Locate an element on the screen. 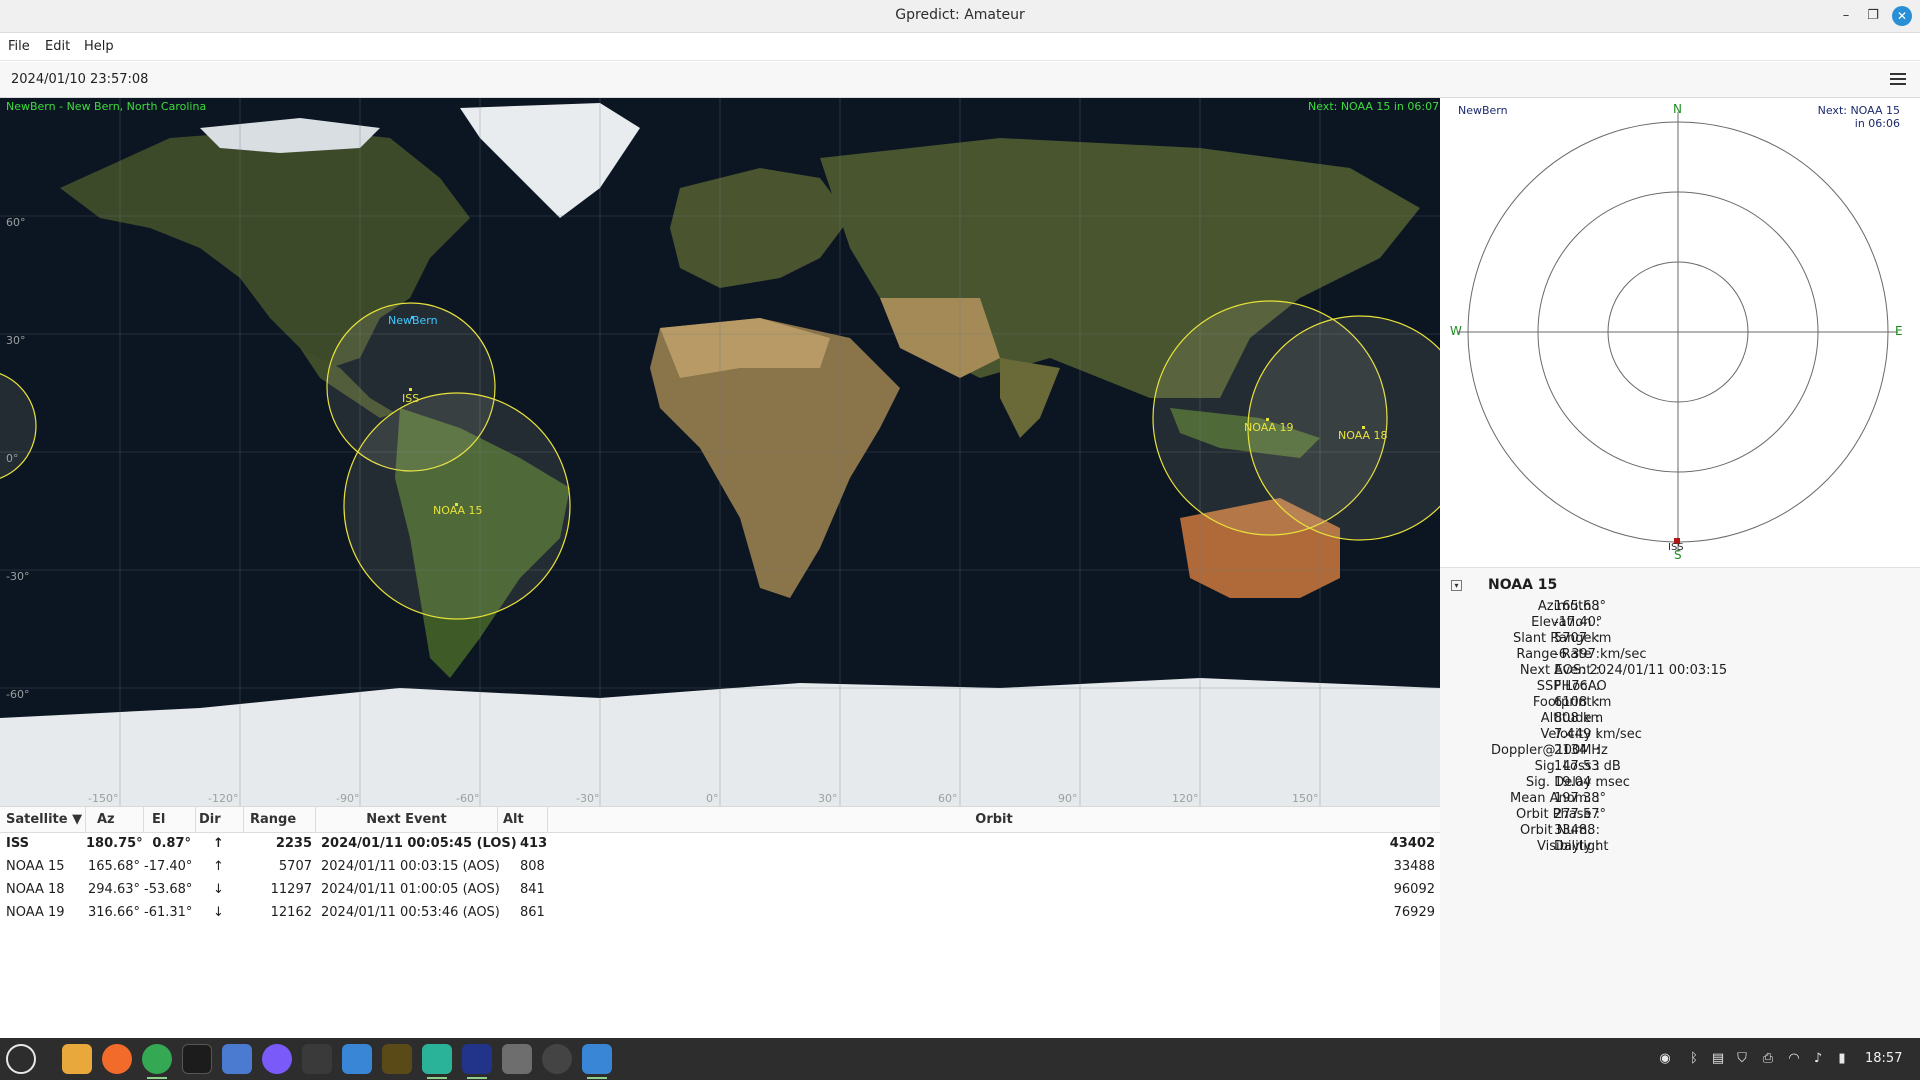 The height and width of the screenshot is (1080, 1920). gpredict2-icon is located at coordinates (597, 1059).